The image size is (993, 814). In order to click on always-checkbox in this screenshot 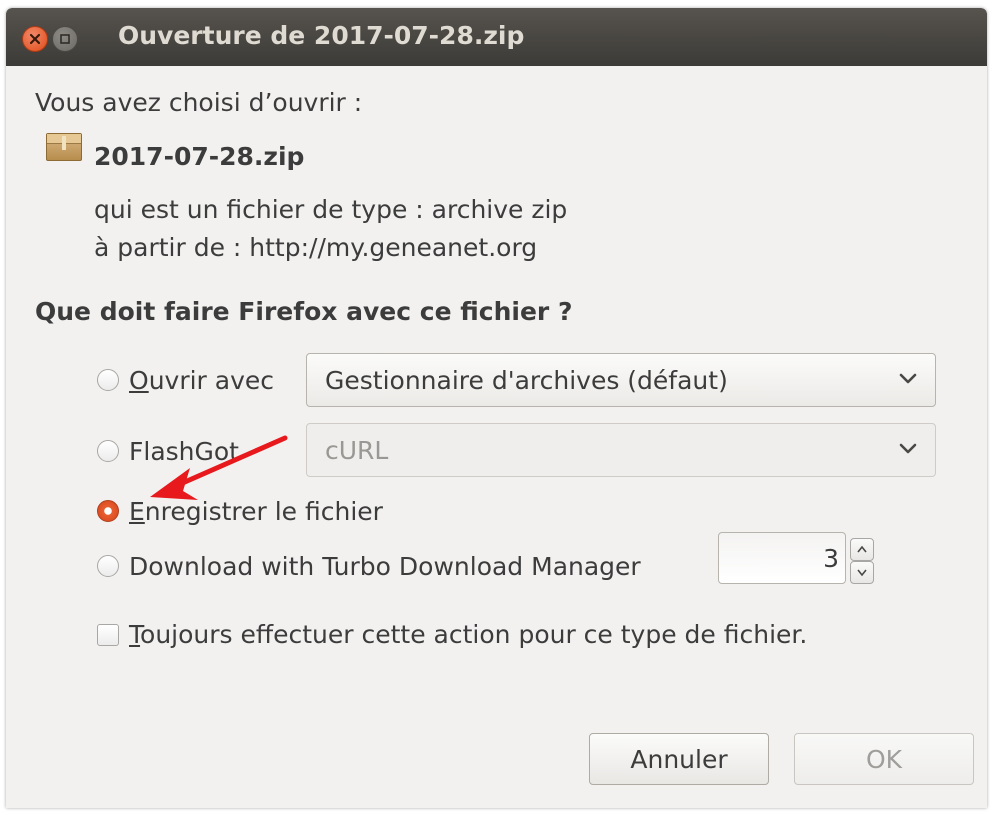, I will do `click(108, 635)`.